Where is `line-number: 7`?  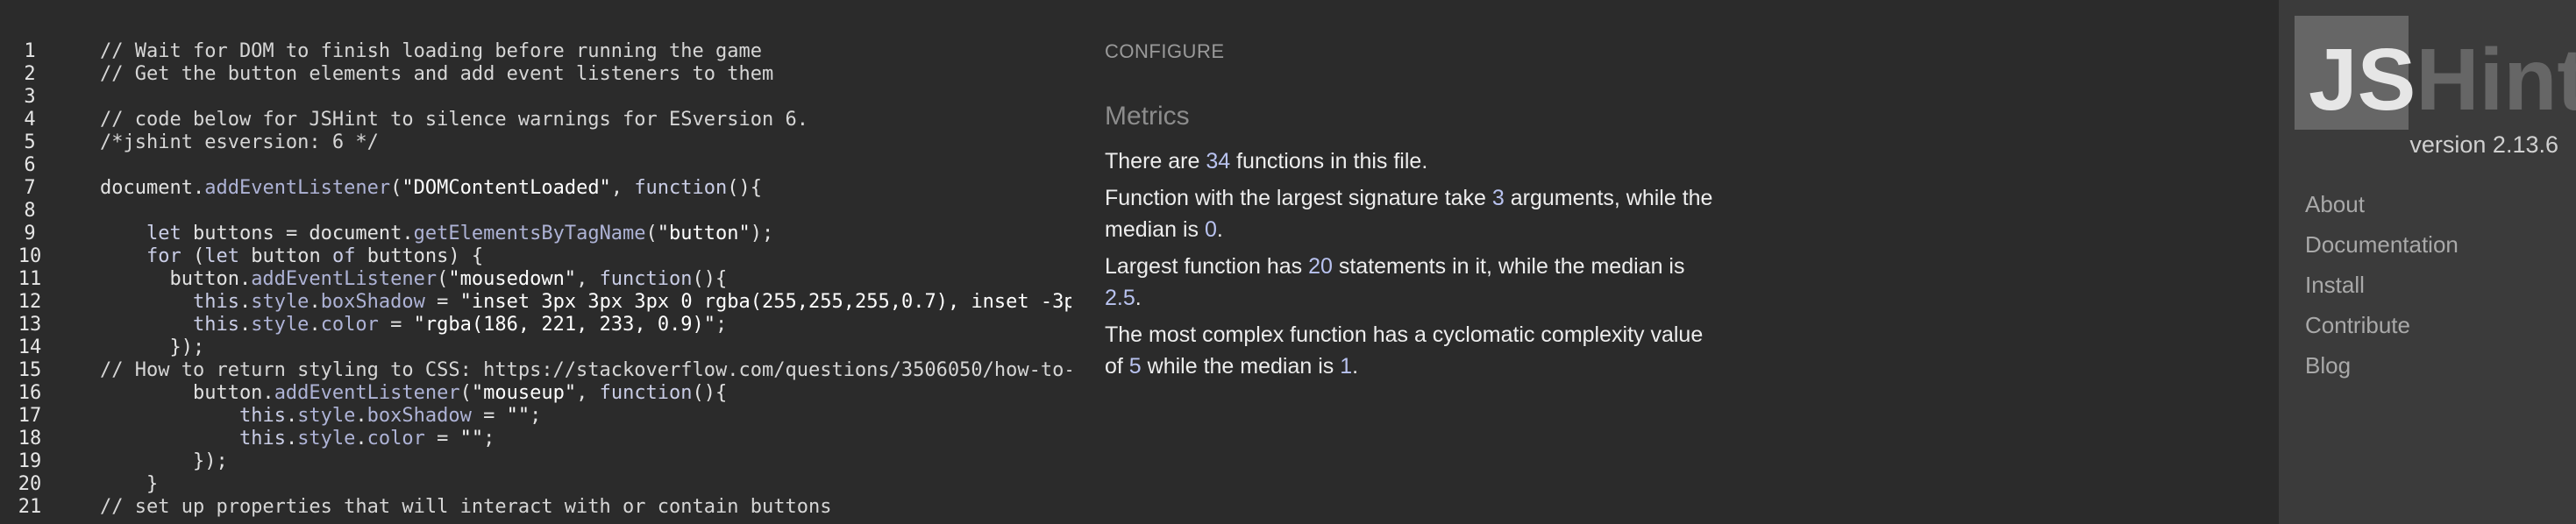
line-number: 7 is located at coordinates (30, 188).